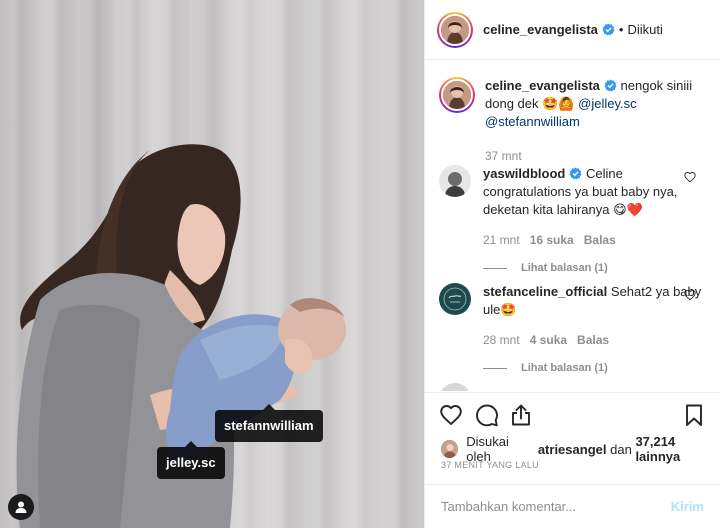 This screenshot has width=720, height=528. I want to click on action-bar, so click(572, 414).